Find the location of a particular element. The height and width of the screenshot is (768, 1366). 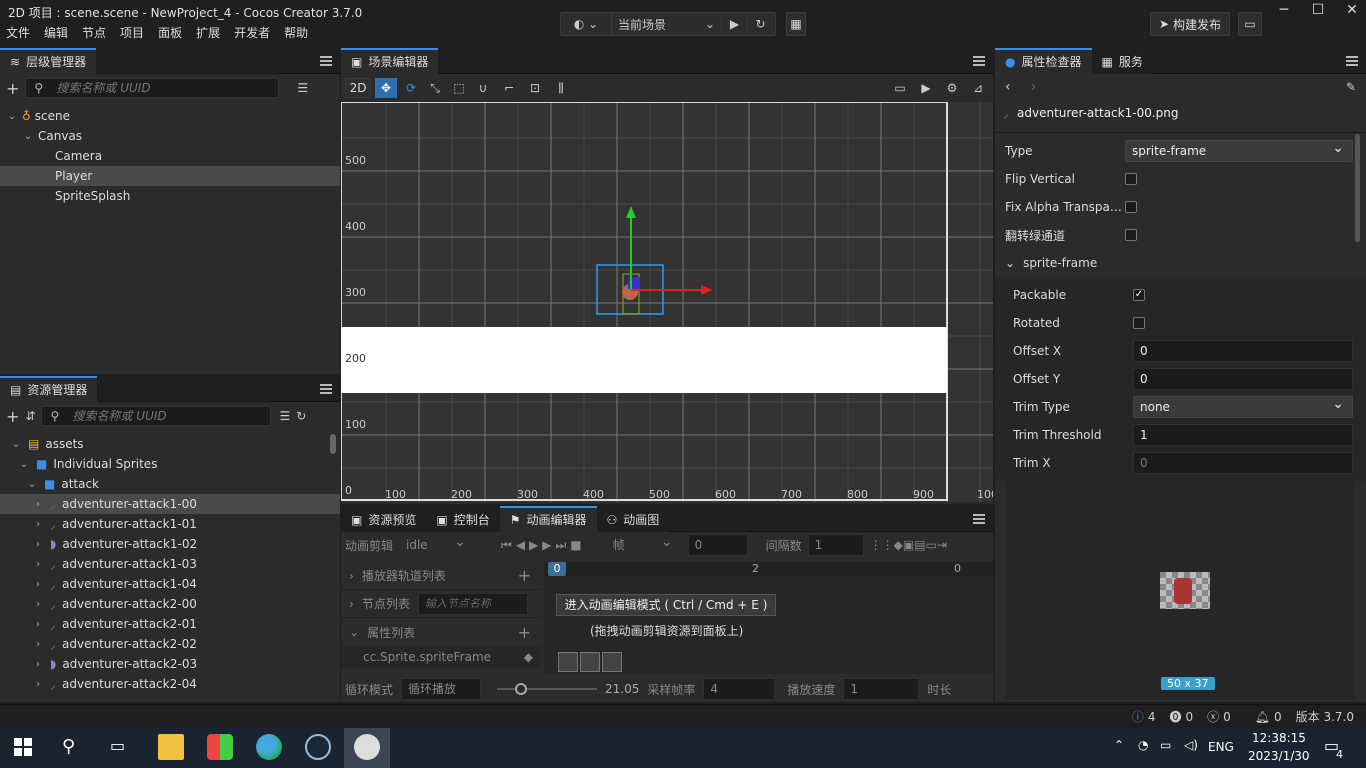

asset-item: › ⸝ adventurer-attack2-00 is located at coordinates (170, 604).